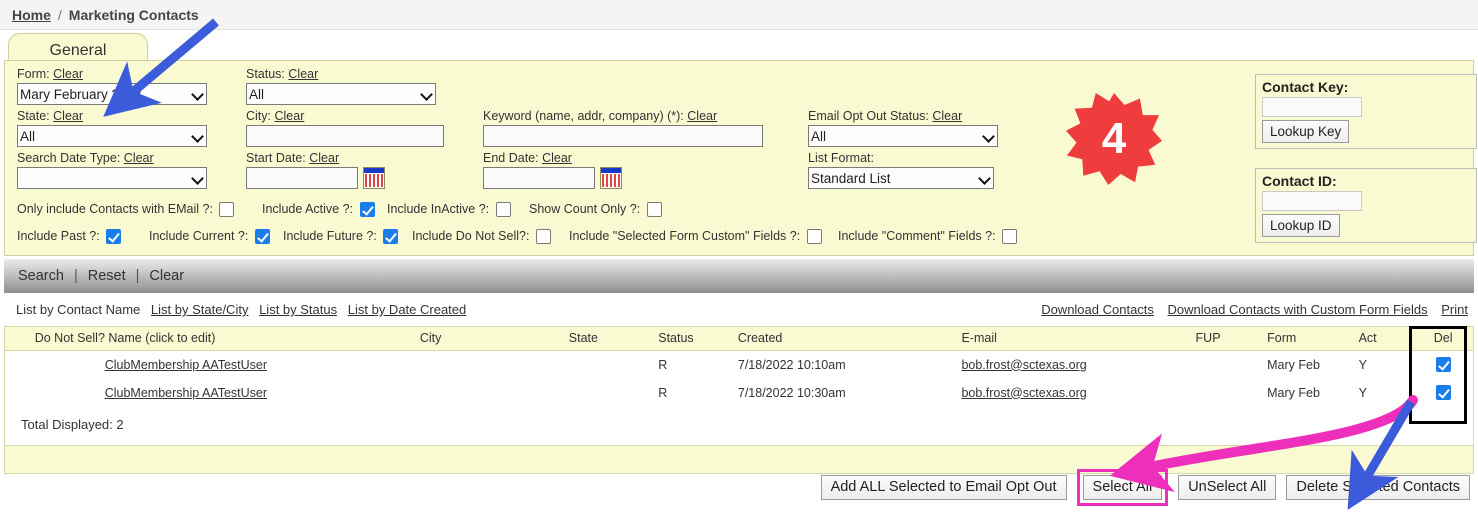 This screenshot has width=1478, height=513. What do you see at coordinates (391, 236) in the screenshot?
I see `checkbox-include-future-box` at bounding box center [391, 236].